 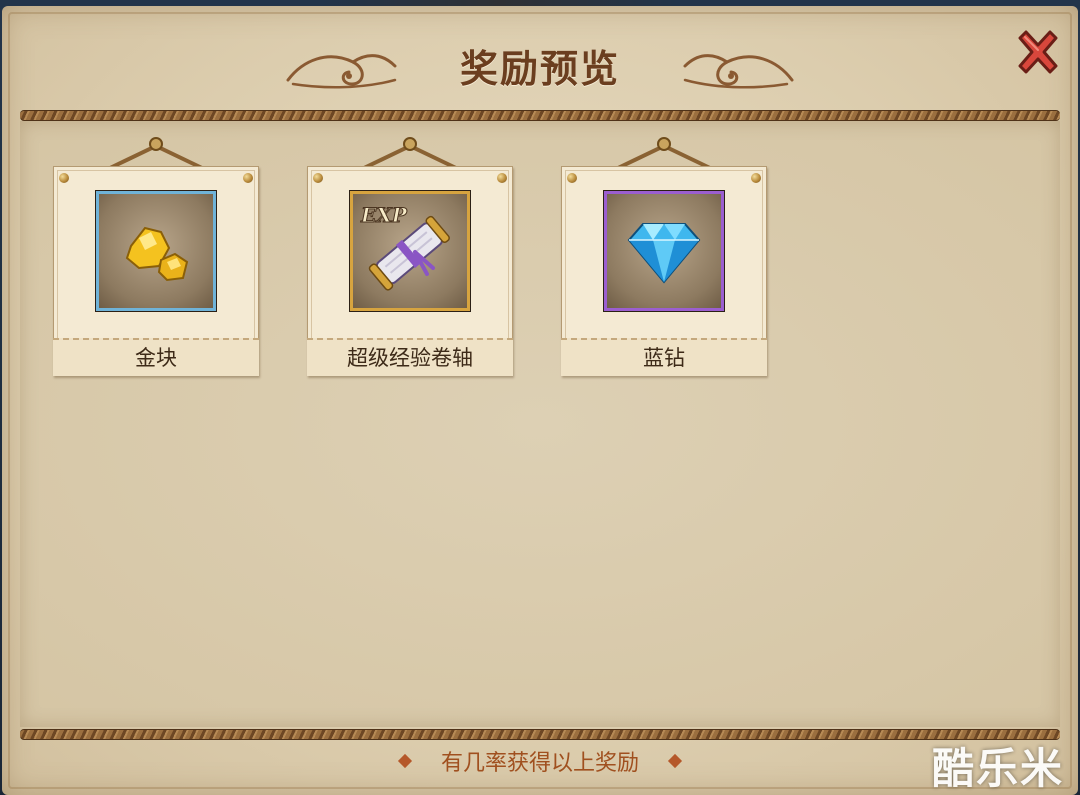 I want to click on reward-label: 超级经验卷轴, so click(x=410, y=358).